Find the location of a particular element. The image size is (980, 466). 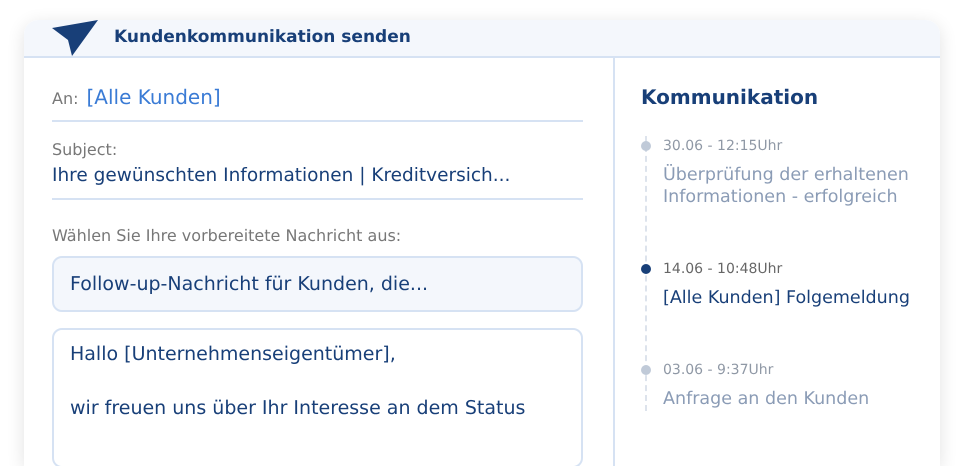

dialog-title: Kundenkommunikation senden is located at coordinates (262, 38).